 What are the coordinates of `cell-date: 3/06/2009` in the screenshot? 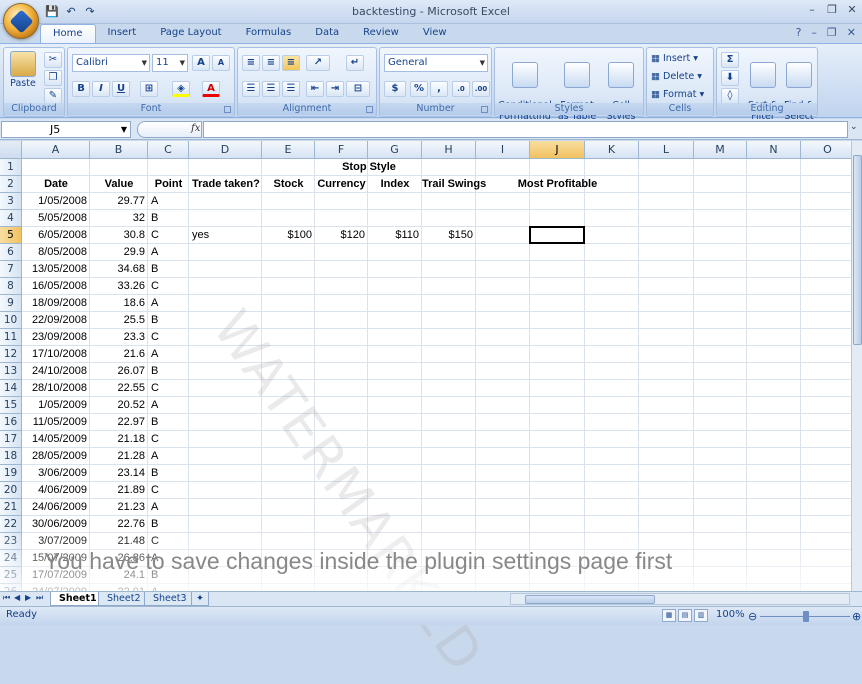 It's located at (56, 473).